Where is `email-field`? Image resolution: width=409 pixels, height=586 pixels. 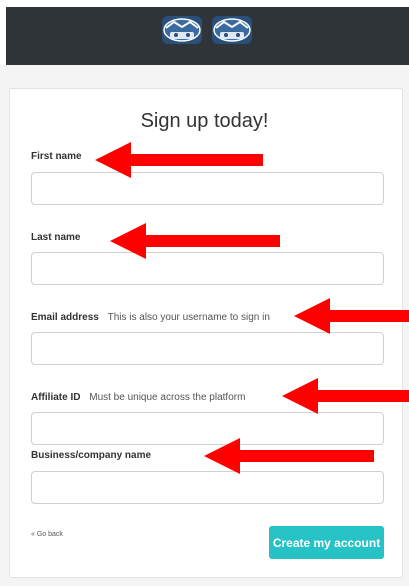
email-field is located at coordinates (207, 348).